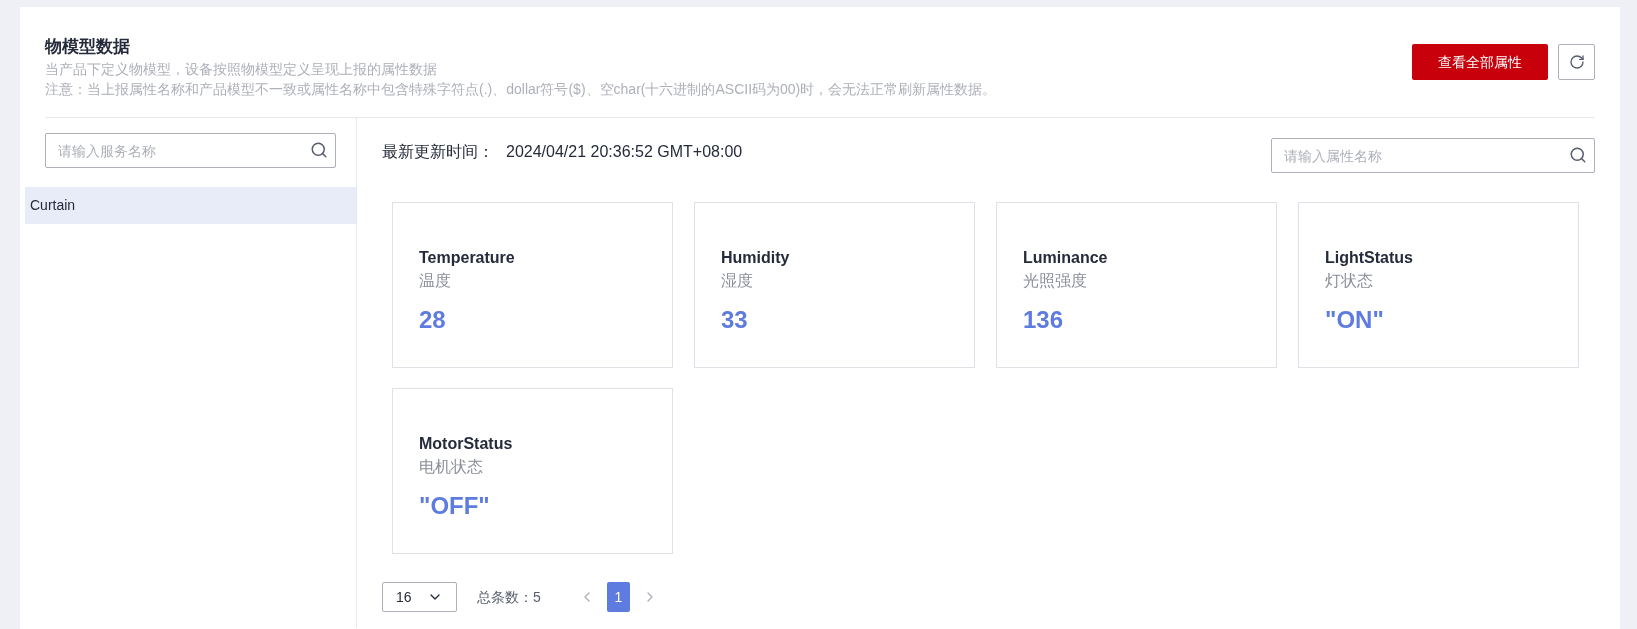 Image resolution: width=1637 pixels, height=629 pixels. I want to click on property-label: 湿度, so click(737, 281).